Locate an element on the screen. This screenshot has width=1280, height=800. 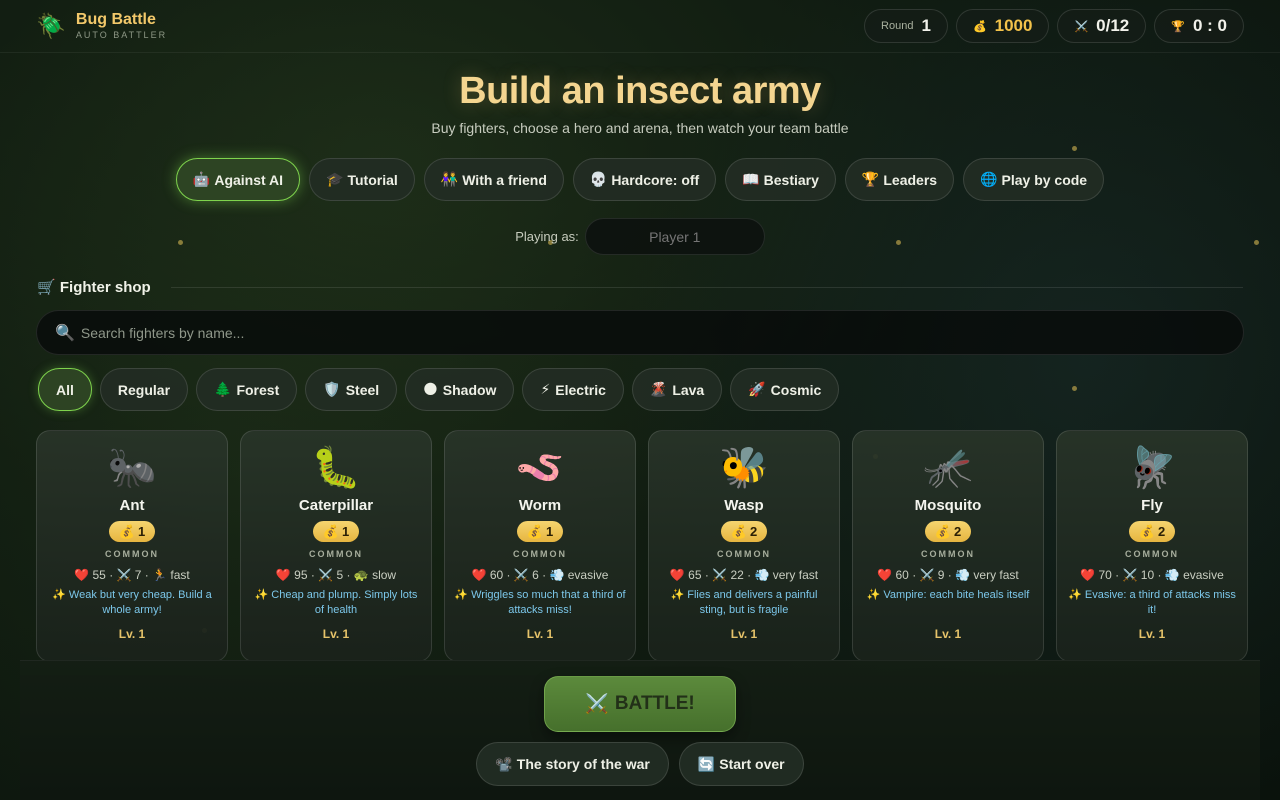
fighter-description: ✨ Cheap and plump. Simply lots of health is located at coordinates (336, 602).